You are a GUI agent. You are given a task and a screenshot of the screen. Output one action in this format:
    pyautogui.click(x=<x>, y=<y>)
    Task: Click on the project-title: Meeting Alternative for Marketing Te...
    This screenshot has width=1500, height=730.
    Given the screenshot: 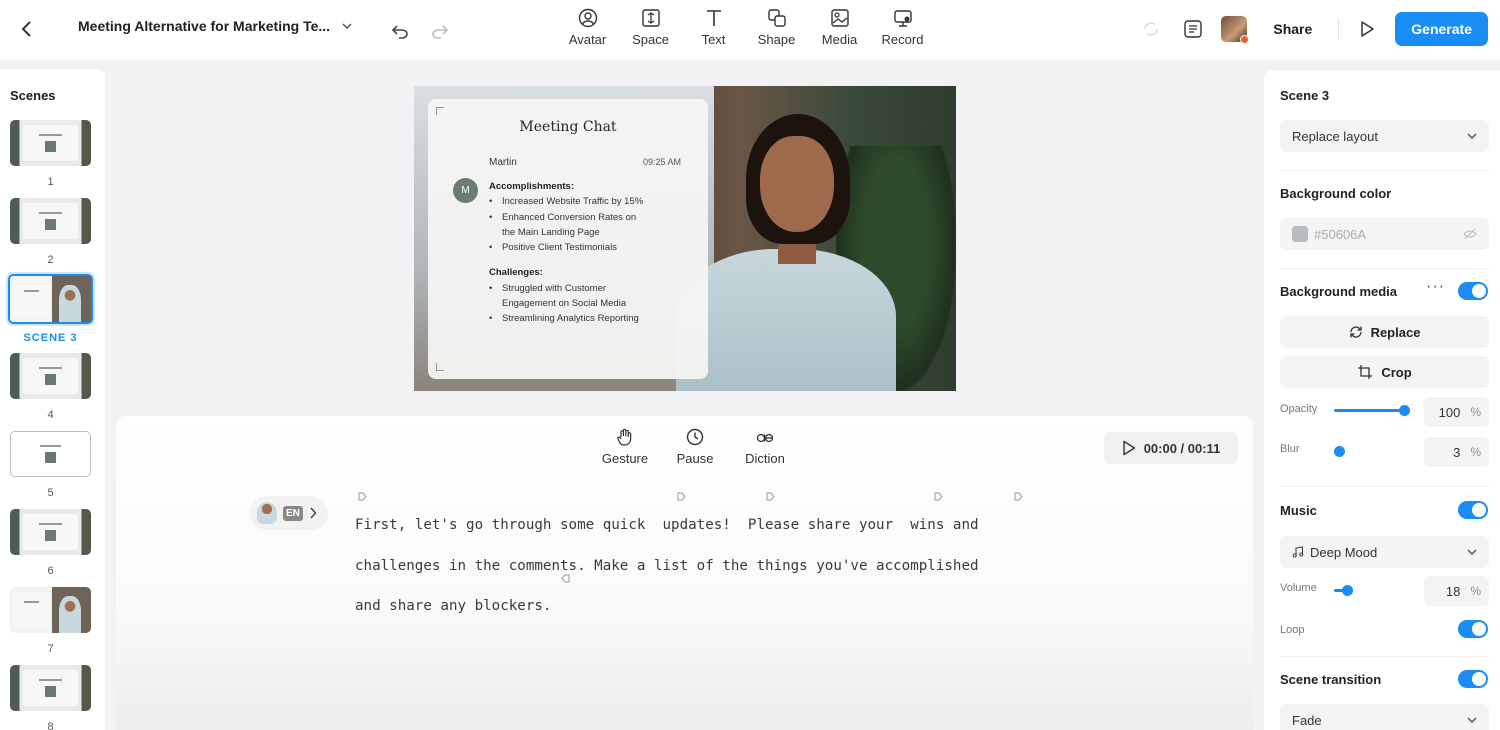 What is the action you would take?
    pyautogui.click(x=204, y=26)
    